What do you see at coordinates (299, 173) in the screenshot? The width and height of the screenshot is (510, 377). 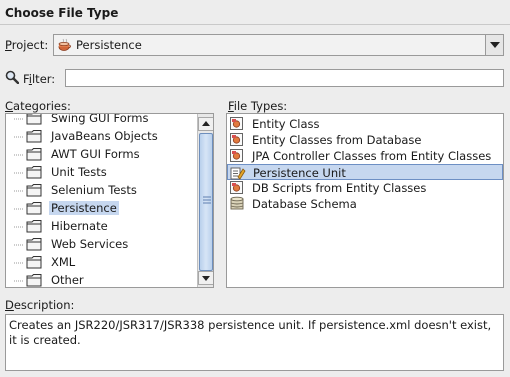 I see `file-type-label: Persistence Unit` at bounding box center [299, 173].